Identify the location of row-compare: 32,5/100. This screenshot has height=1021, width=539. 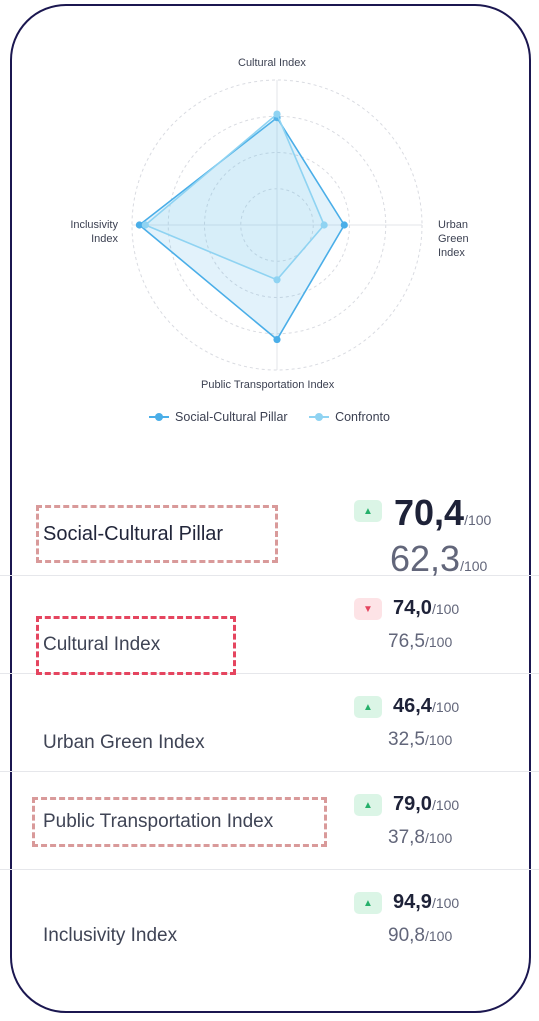
(420, 740).